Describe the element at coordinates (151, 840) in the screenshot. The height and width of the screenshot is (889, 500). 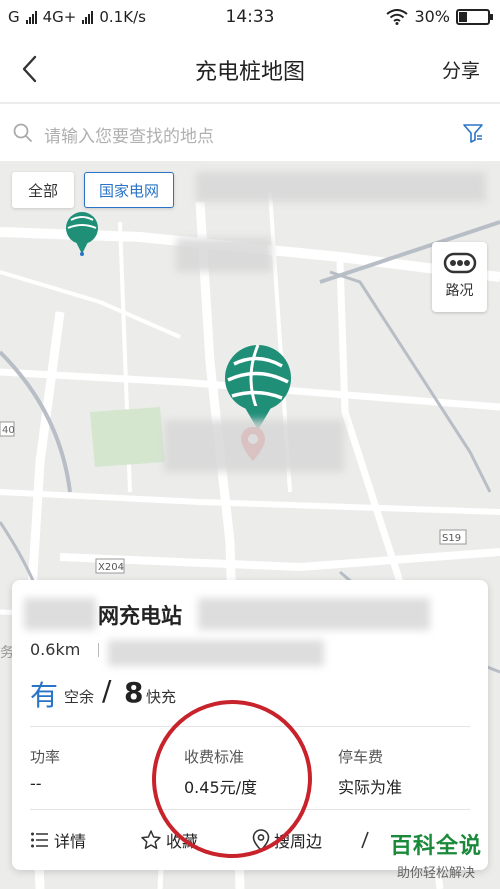
I see `star-icon` at that location.